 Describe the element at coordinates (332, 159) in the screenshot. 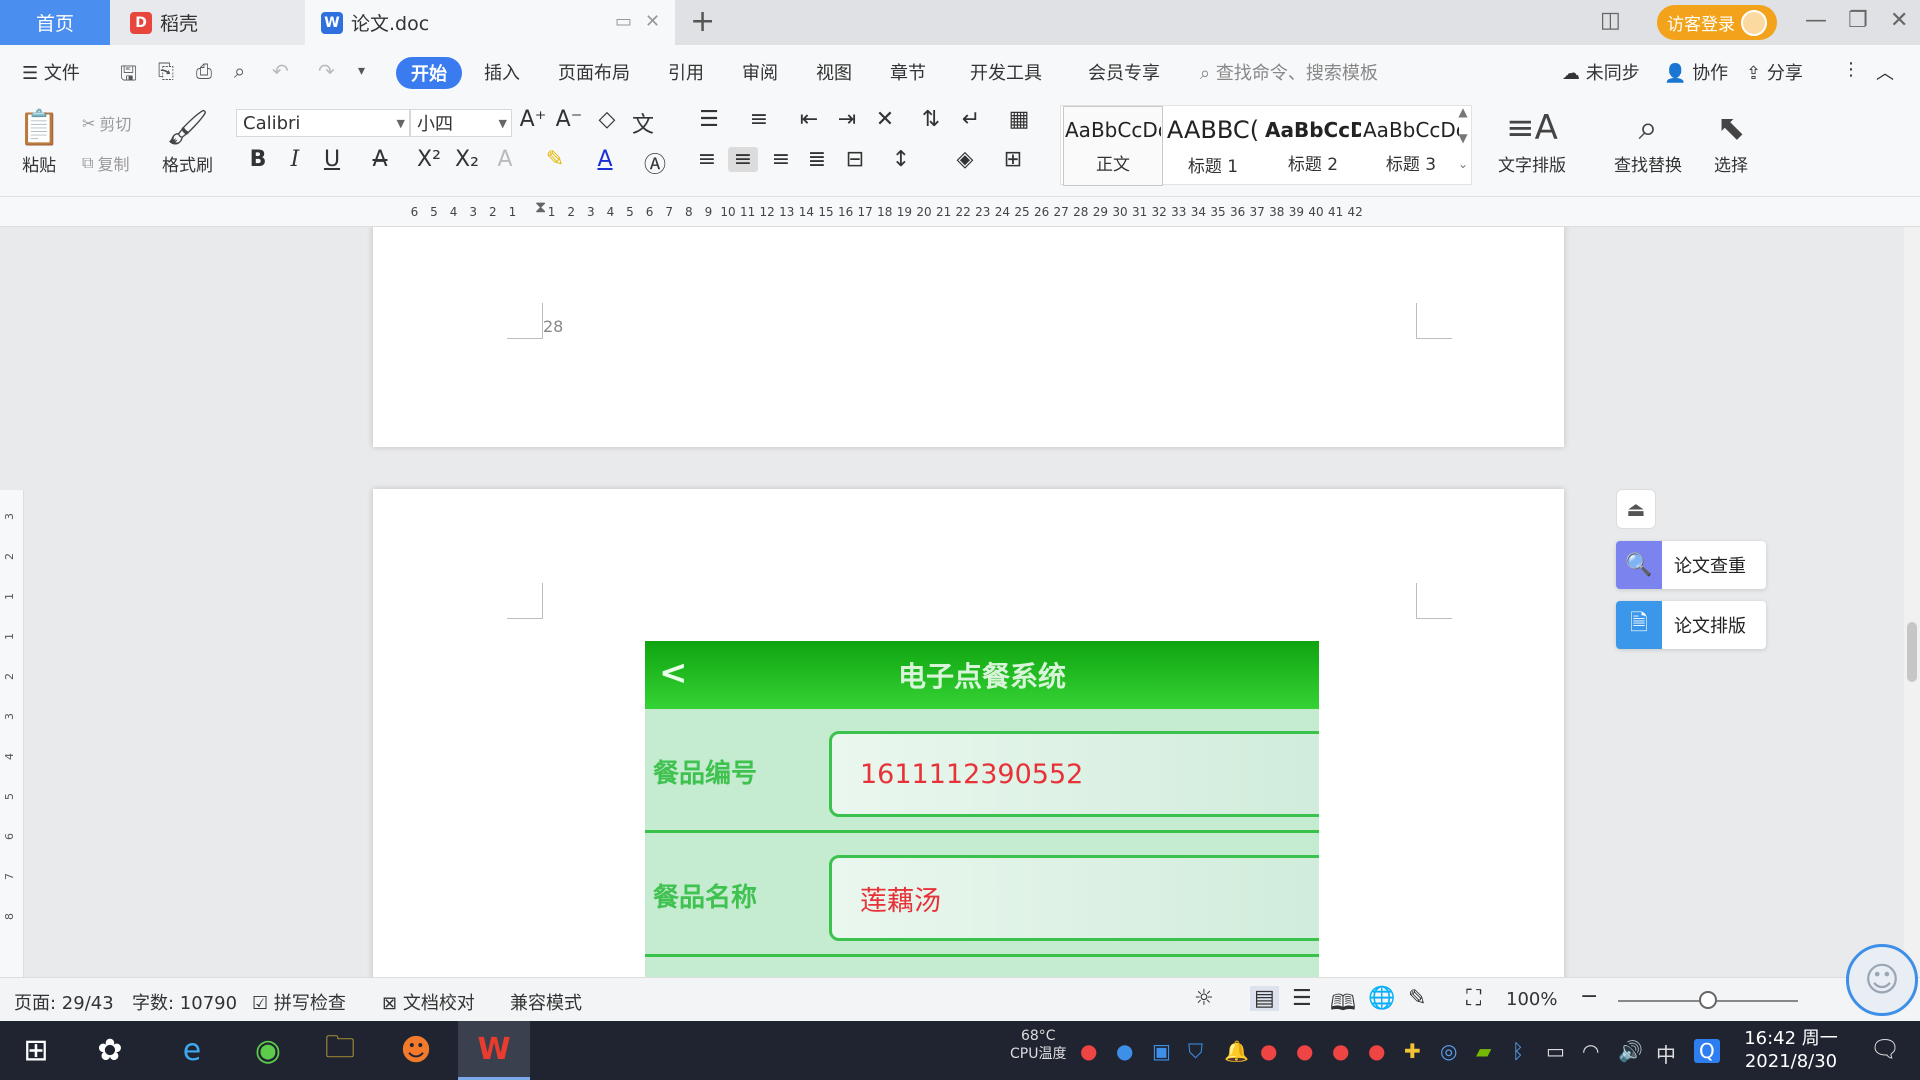

I see `underline-icon: U` at that location.